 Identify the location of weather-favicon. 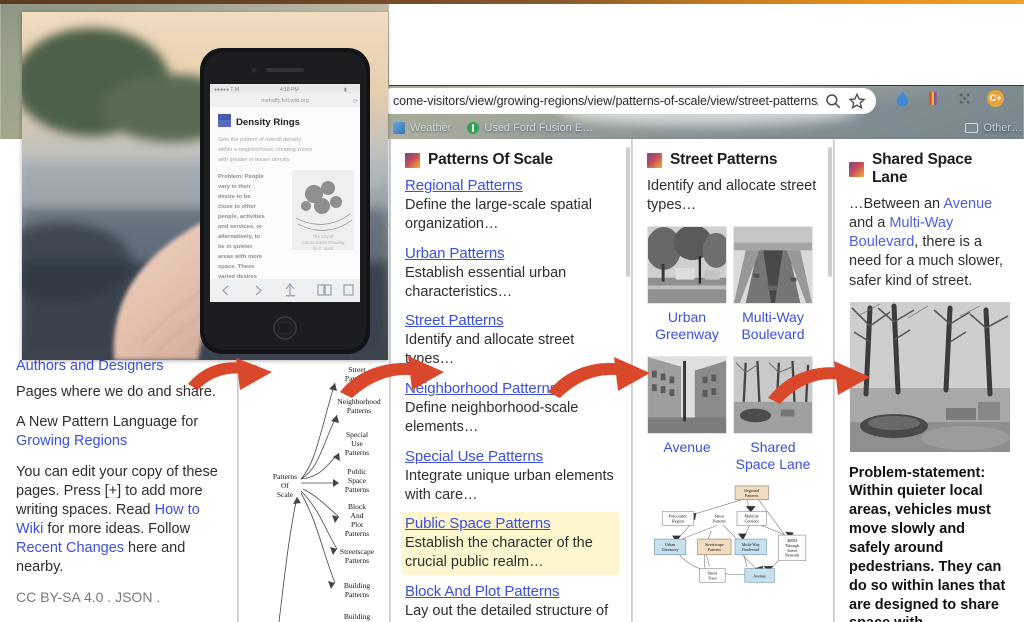
(399, 128).